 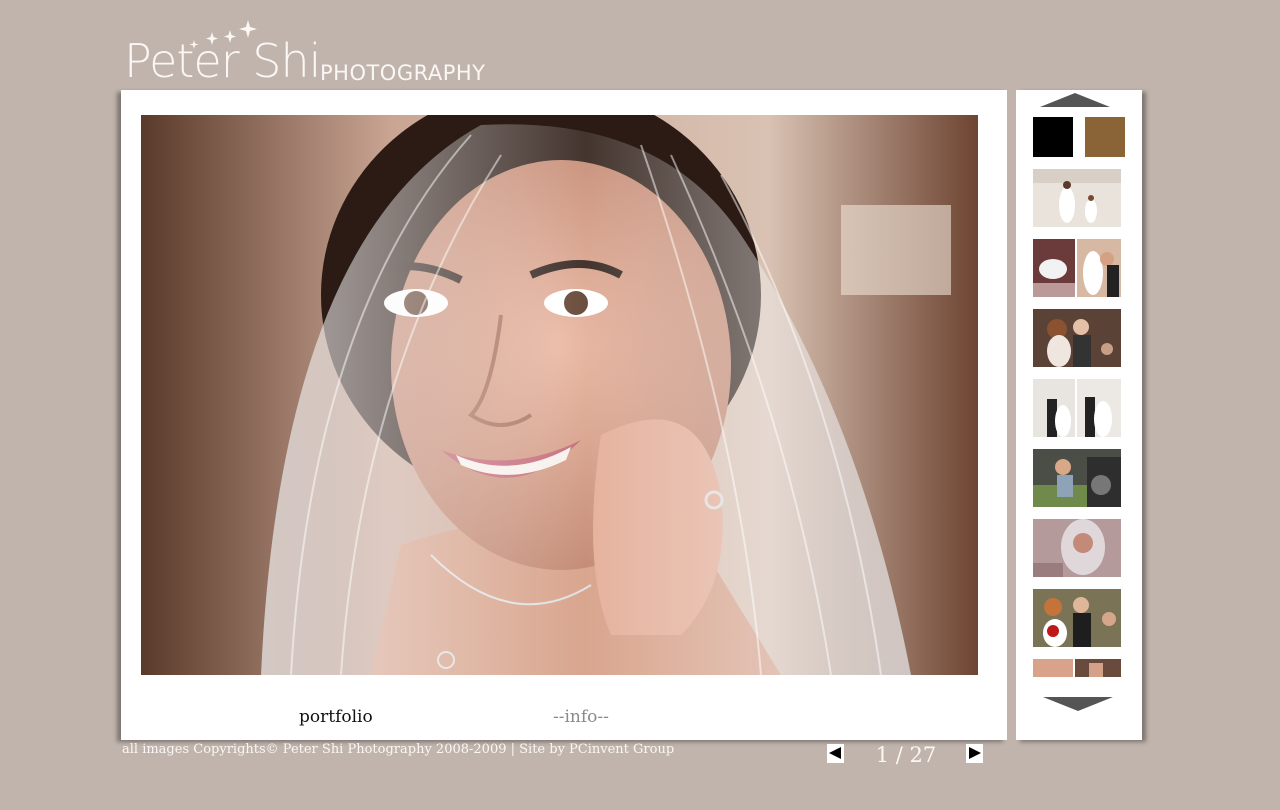 What do you see at coordinates (403, 73) in the screenshot?
I see `brand-subtitle: PHOTOGRAPHY` at bounding box center [403, 73].